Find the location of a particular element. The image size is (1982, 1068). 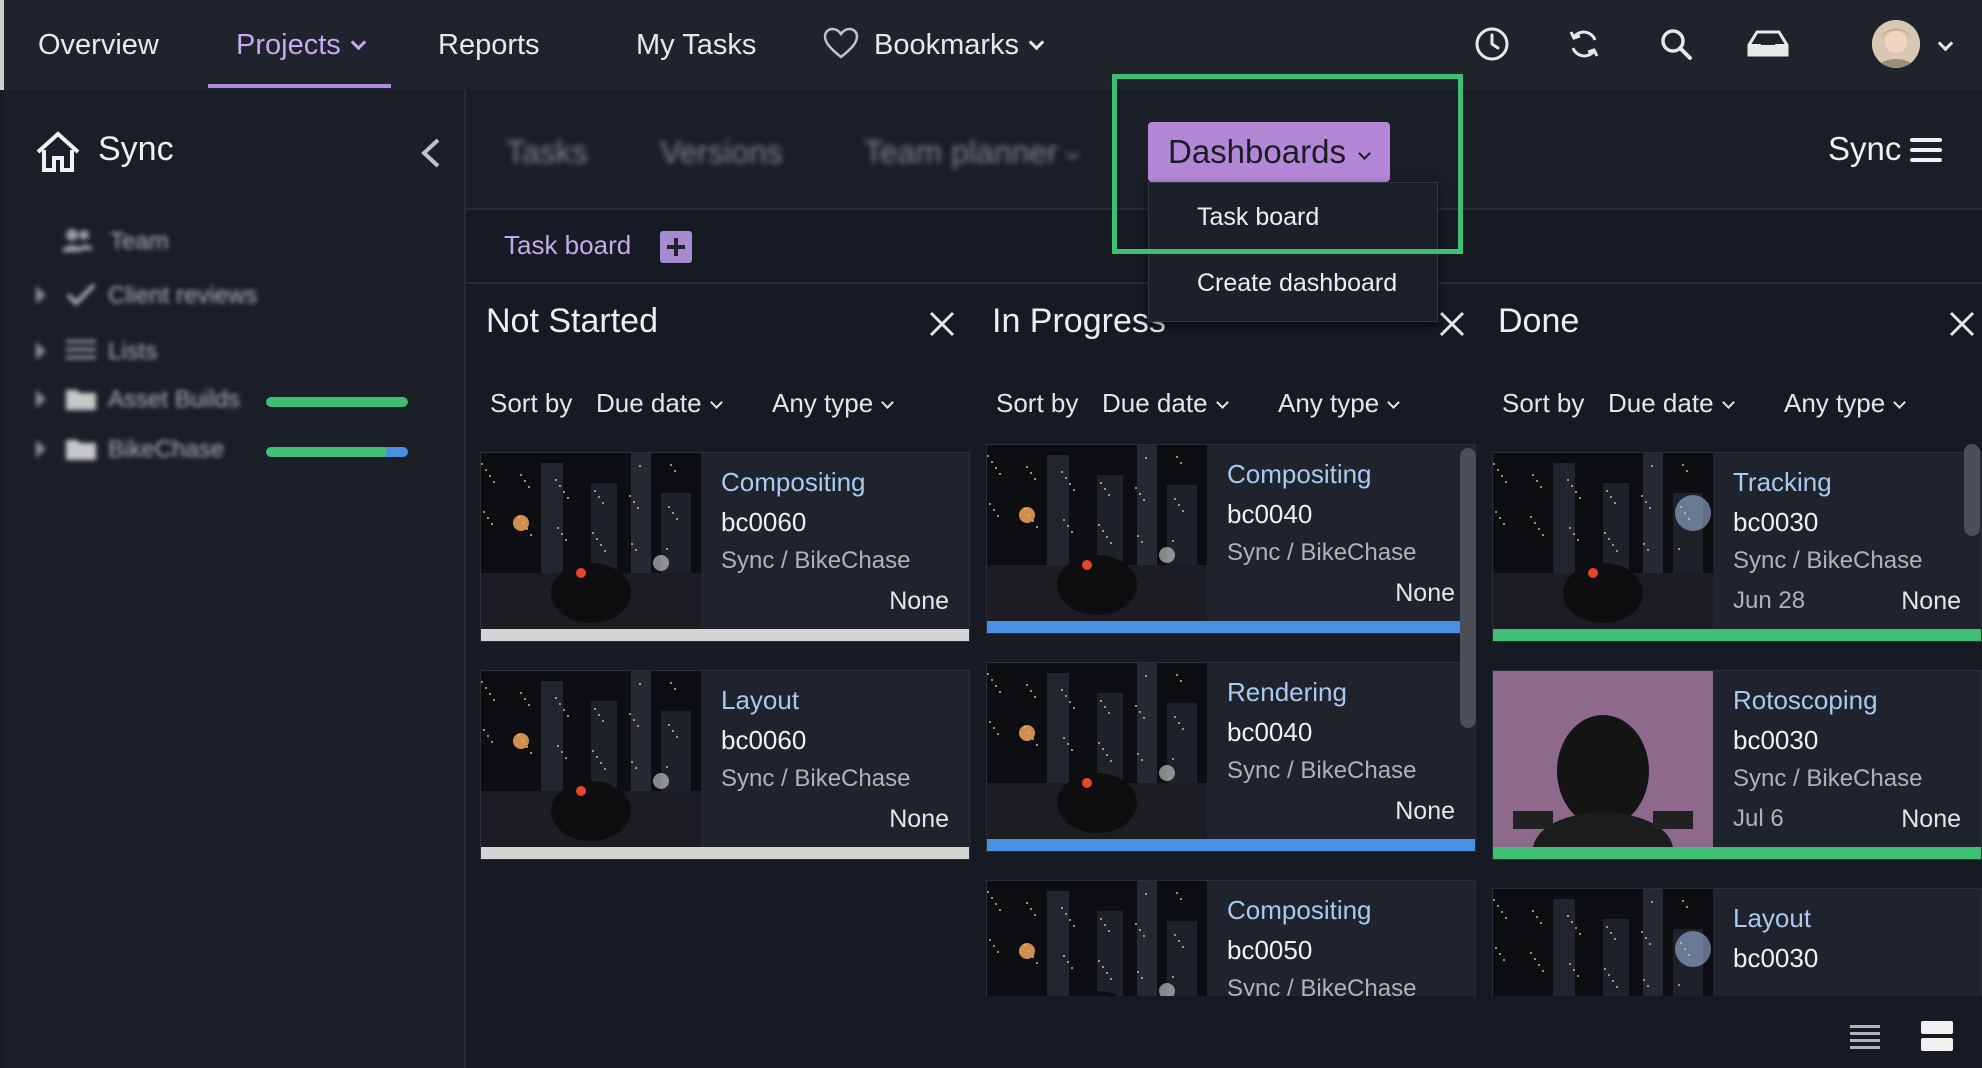

due-date: Jun 28 is located at coordinates (1769, 600).